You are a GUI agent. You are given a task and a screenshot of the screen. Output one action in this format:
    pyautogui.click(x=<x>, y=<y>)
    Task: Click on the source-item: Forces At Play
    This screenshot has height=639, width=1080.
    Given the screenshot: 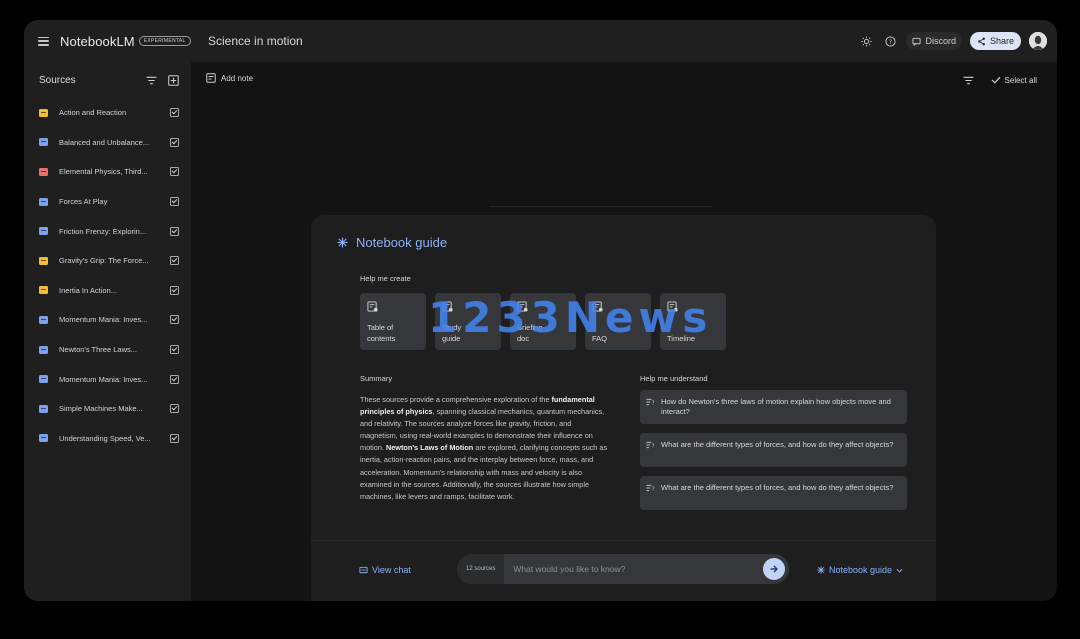 What is the action you would take?
    pyautogui.click(x=107, y=202)
    